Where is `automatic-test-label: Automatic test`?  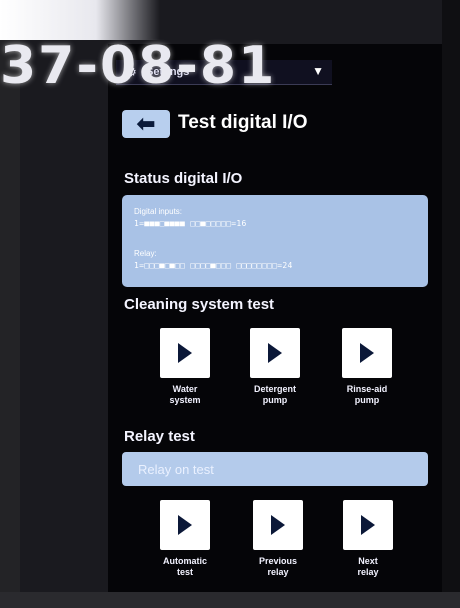
automatic-test-label: Automatic test is located at coordinates (185, 567).